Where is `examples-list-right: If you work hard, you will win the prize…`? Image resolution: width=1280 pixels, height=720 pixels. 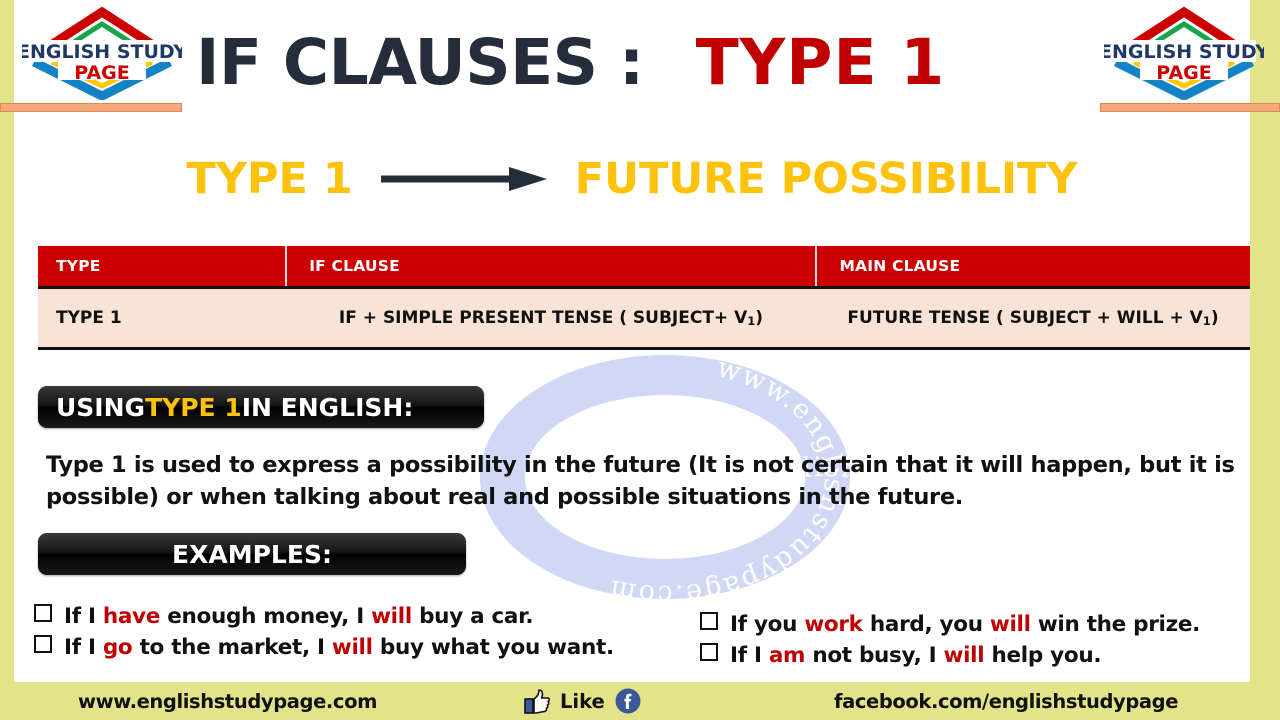
examples-list-right: If you work hard, you will win the prize… is located at coordinates (985, 643).